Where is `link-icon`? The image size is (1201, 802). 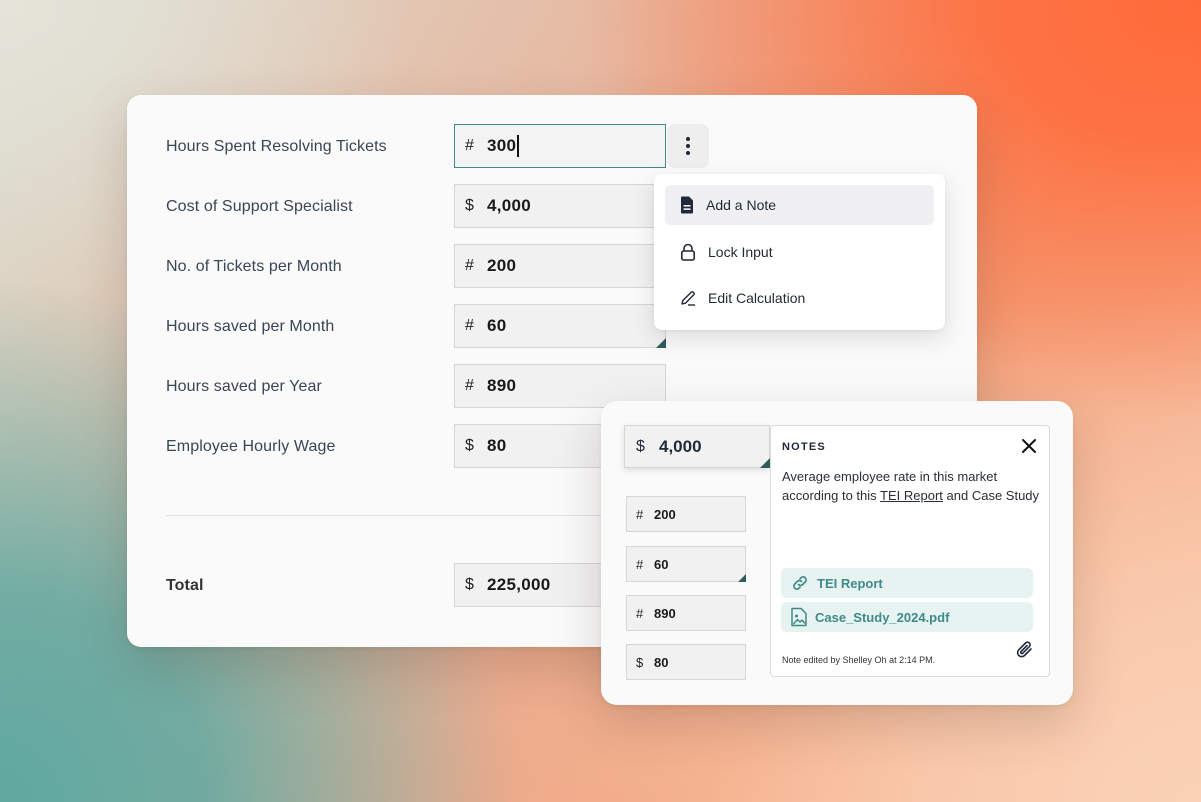 link-icon is located at coordinates (800, 583).